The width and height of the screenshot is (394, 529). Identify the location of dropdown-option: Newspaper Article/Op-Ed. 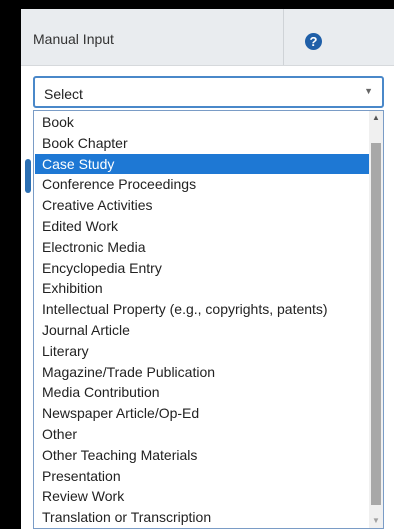
(202, 413).